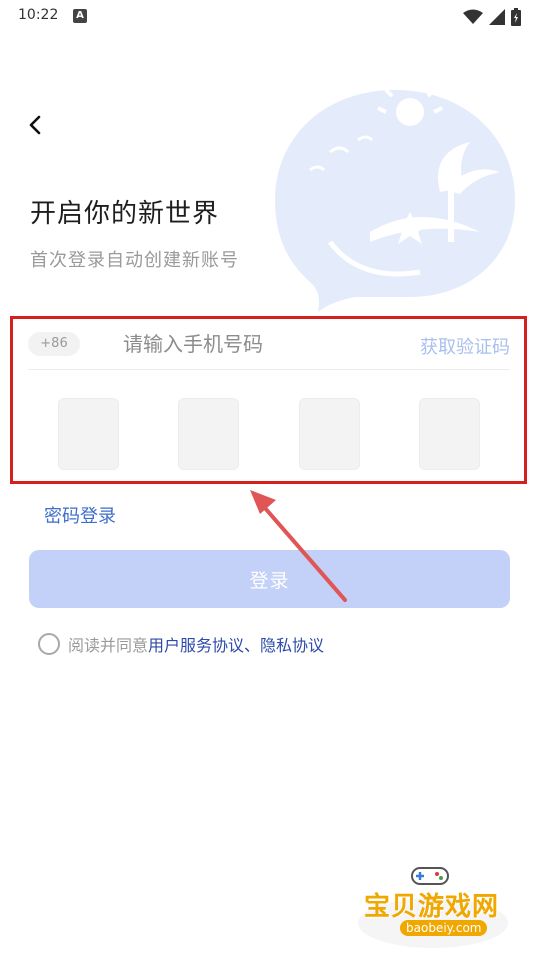 This screenshot has width=537, height=956. I want to click on battery-icon, so click(516, 17).